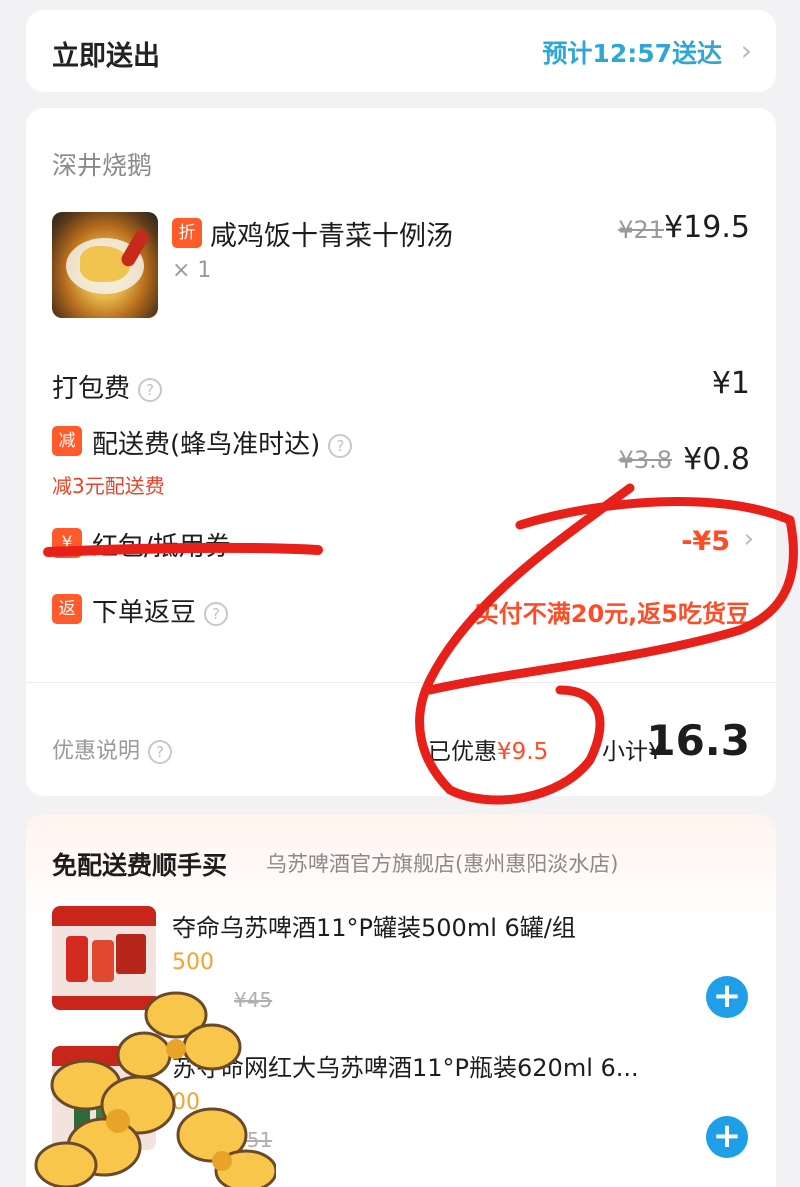 This screenshot has height=1187, width=800. Describe the element at coordinates (106, 56) in the screenshot. I see `delivery-mode: 立即送出` at that location.